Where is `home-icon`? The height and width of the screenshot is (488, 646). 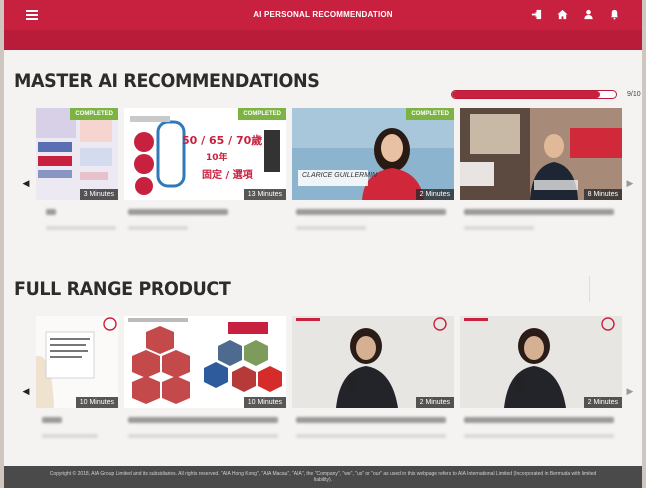
home-icon is located at coordinates (562, 14).